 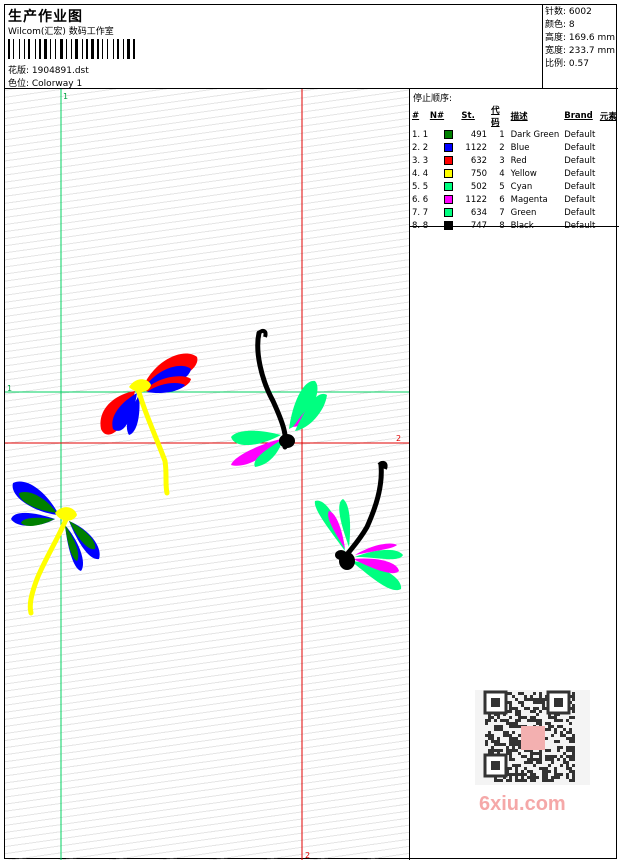 I want to click on design-file-label: 花版: 1904891.dst, so click(x=48, y=71).